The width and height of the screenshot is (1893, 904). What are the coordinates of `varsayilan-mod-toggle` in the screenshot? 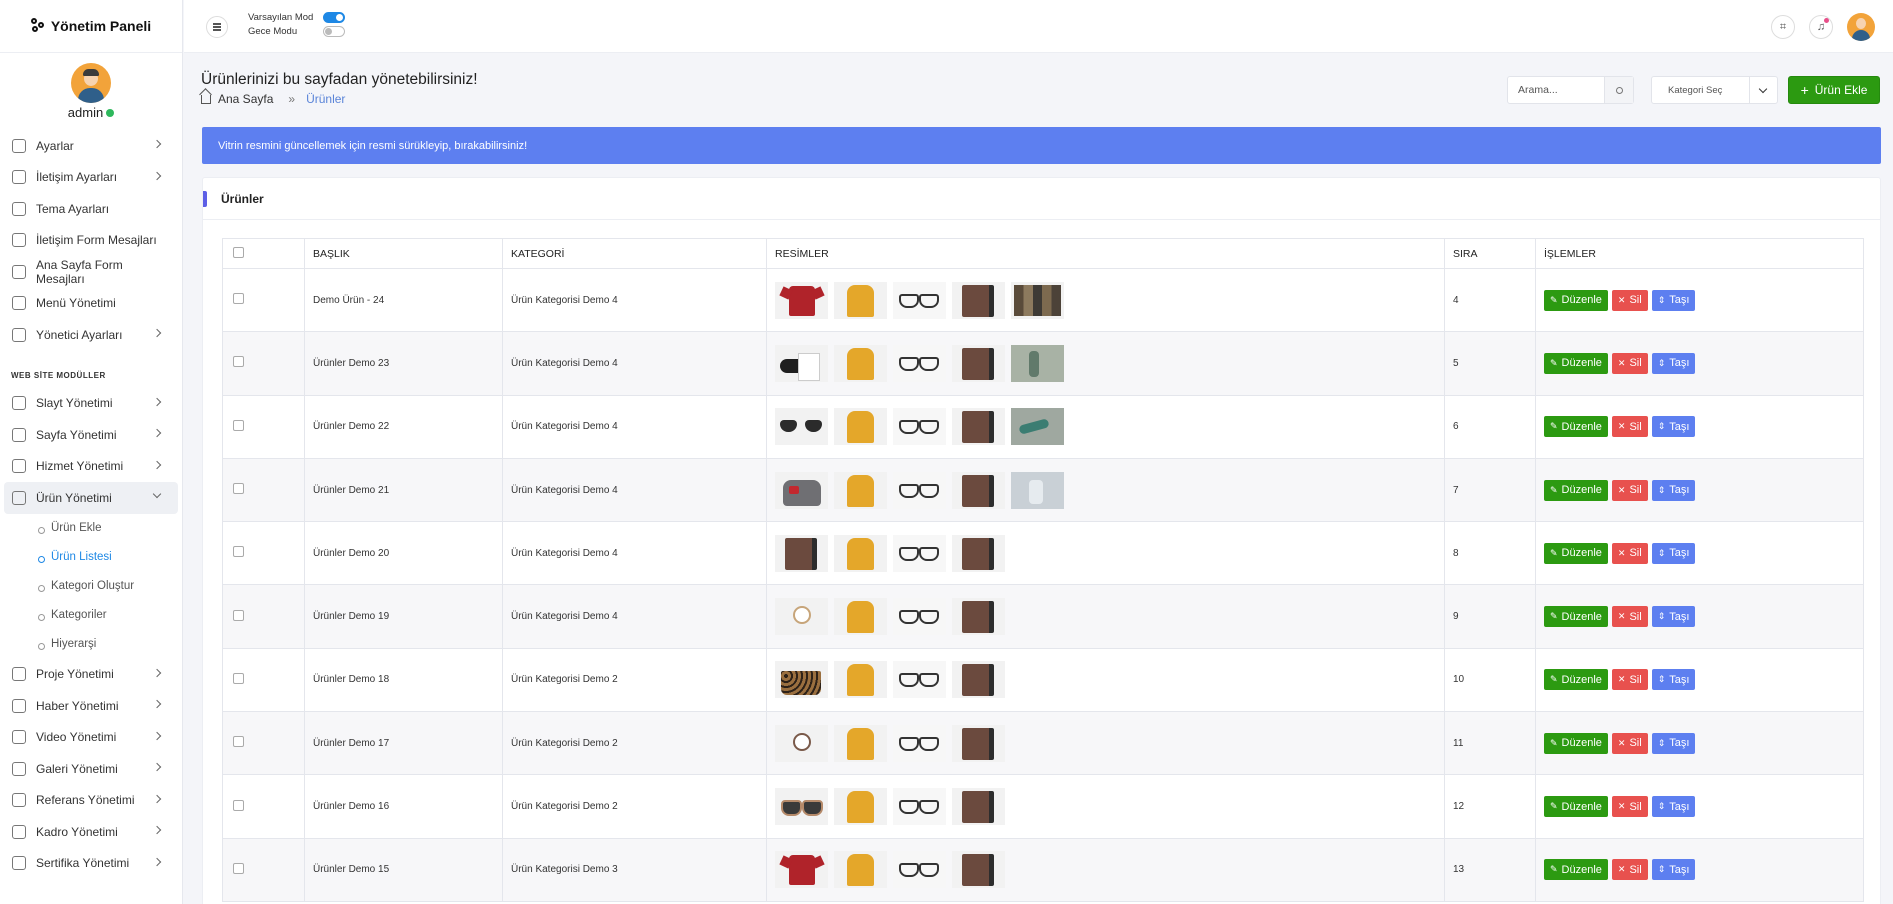 It's located at (334, 17).